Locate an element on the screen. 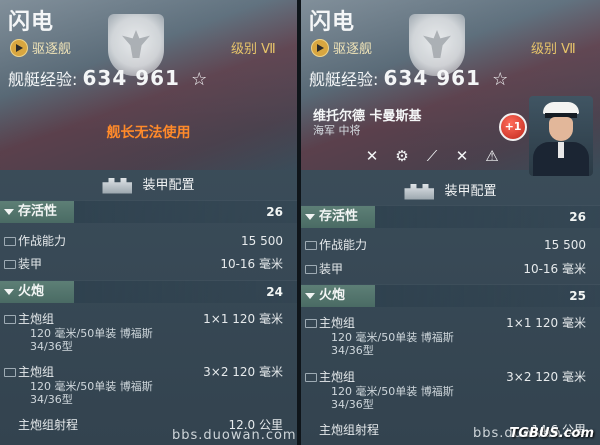 The height and width of the screenshot is (445, 600). captain-portrait is located at coordinates (561, 136).